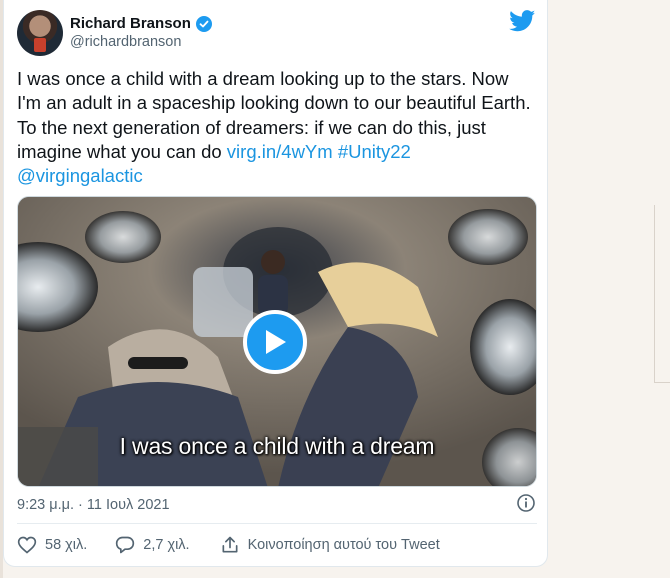 Image resolution: width=670 pixels, height=578 pixels. What do you see at coordinates (526, 503) in the screenshot?
I see `info-icon` at bounding box center [526, 503].